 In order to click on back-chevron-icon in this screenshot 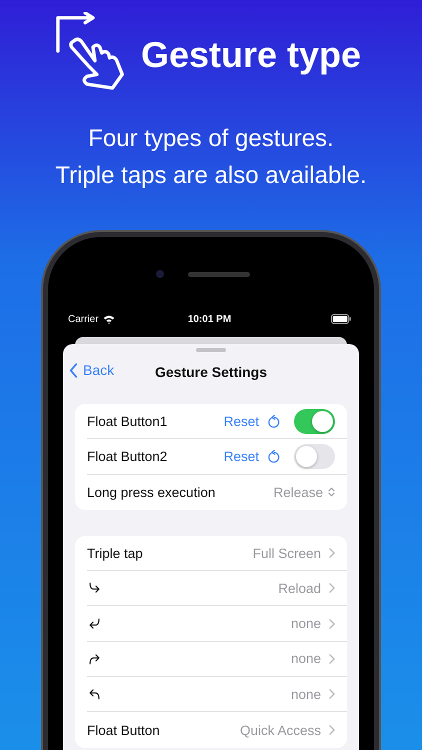, I will do `click(73, 370)`.